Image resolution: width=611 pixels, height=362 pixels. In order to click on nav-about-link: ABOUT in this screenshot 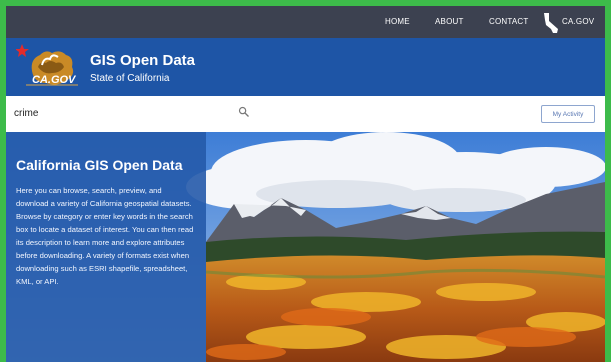, I will do `click(449, 21)`.